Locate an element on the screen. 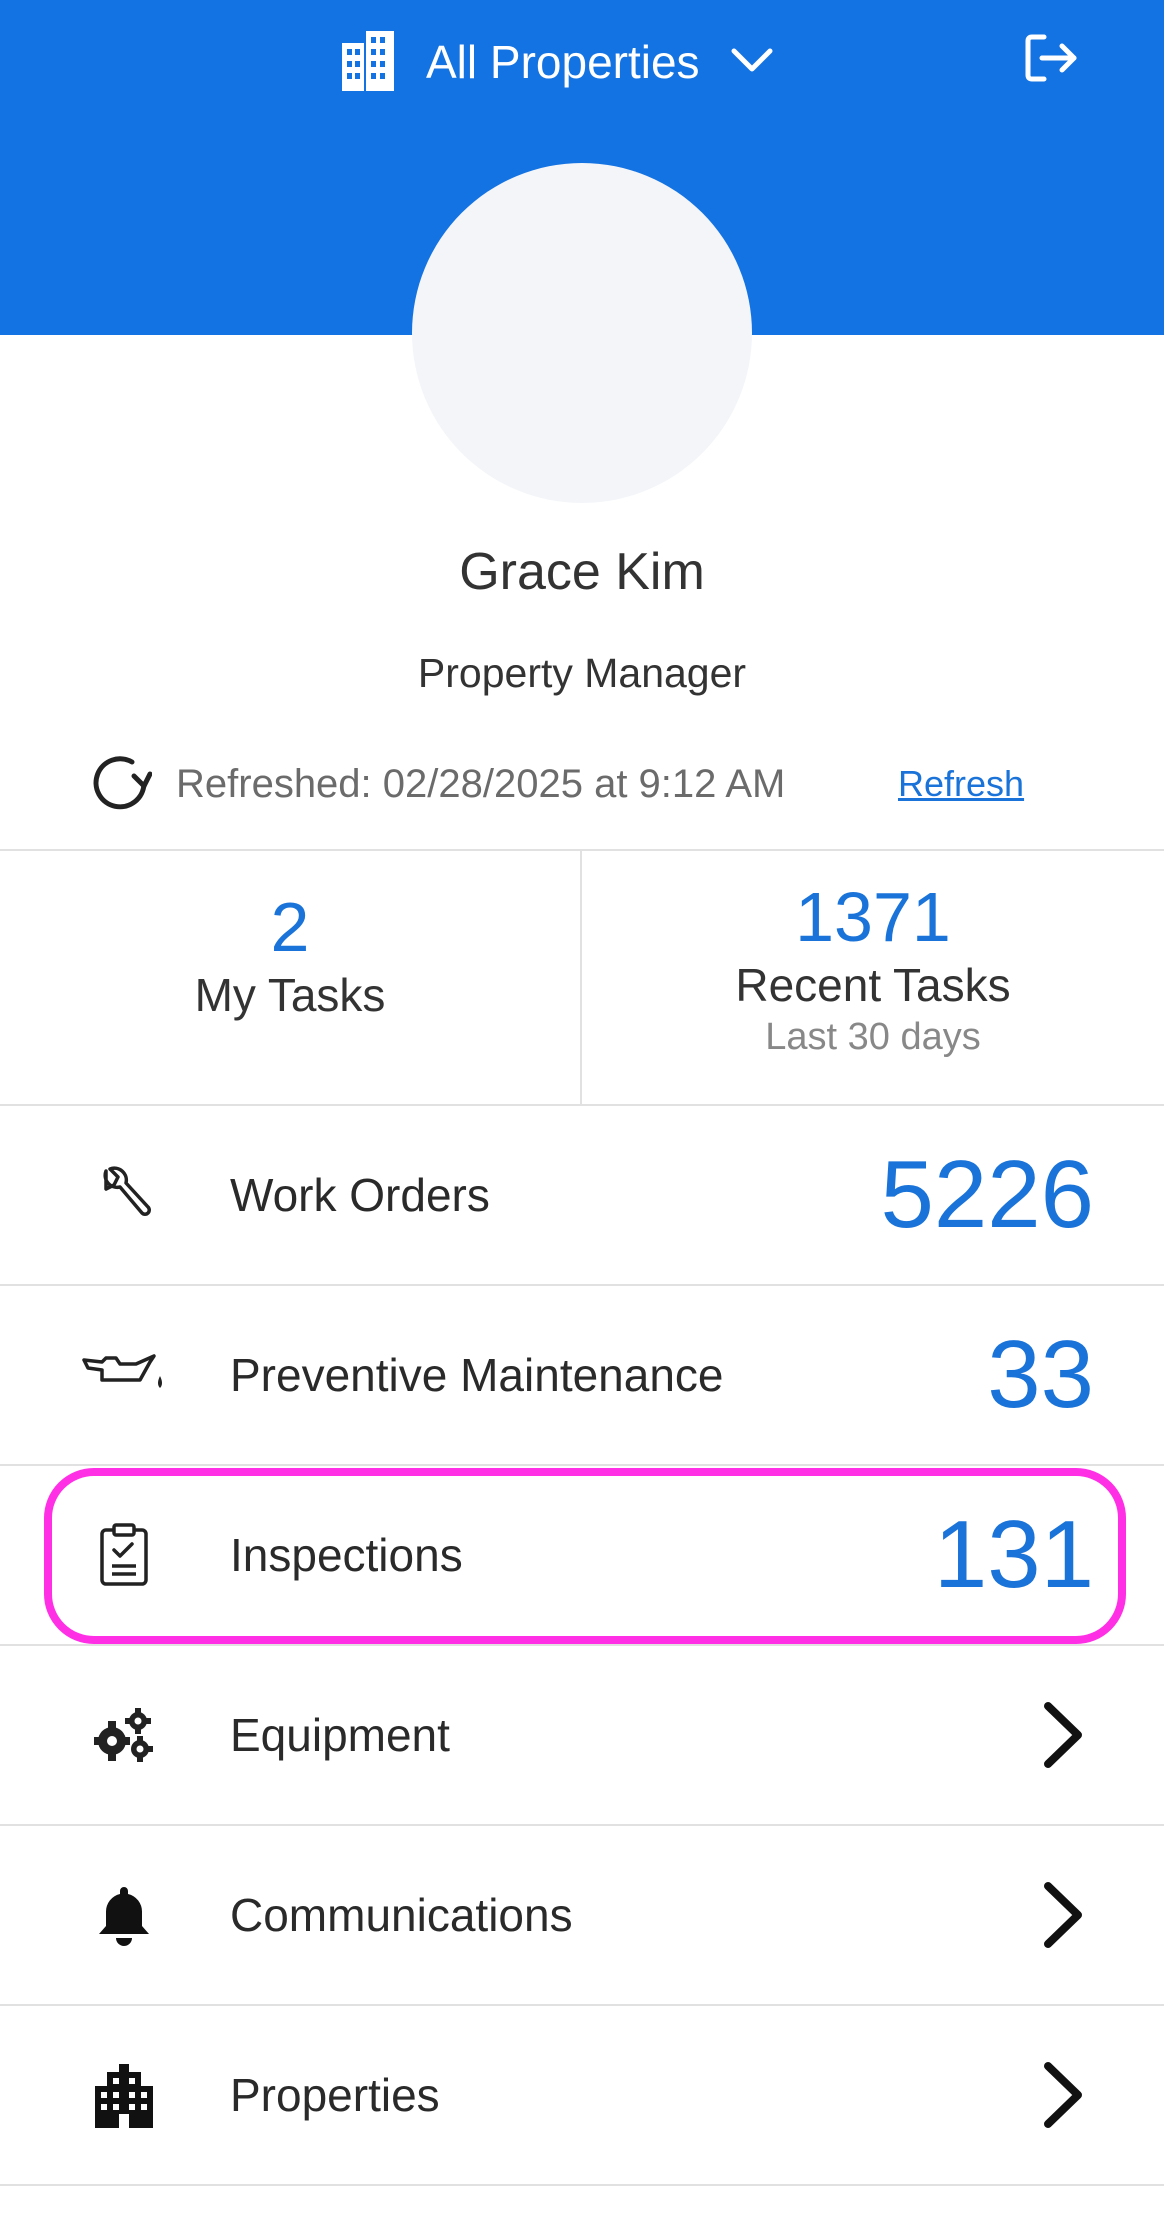 The image size is (1164, 2225). menu-item-work-orders: Work Orders 5226 is located at coordinates (582, 1195).